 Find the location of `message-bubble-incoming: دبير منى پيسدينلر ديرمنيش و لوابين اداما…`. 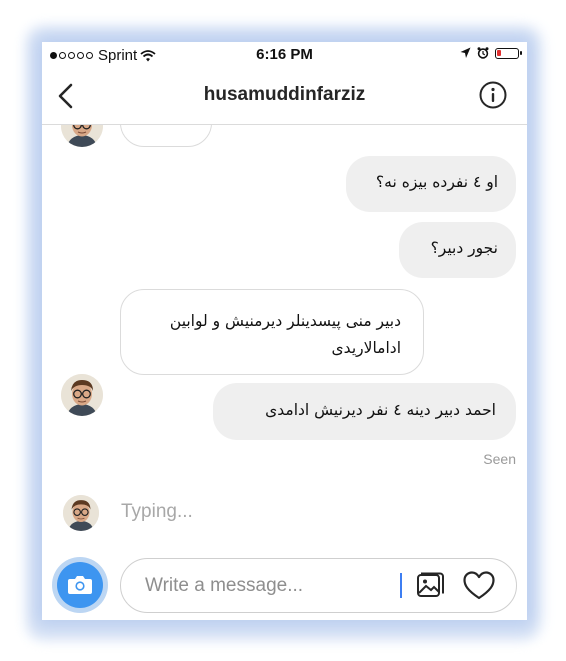

message-bubble-incoming: دبير منى پيسدينلر ديرمنيش و لوابين اداما… is located at coordinates (272, 332).